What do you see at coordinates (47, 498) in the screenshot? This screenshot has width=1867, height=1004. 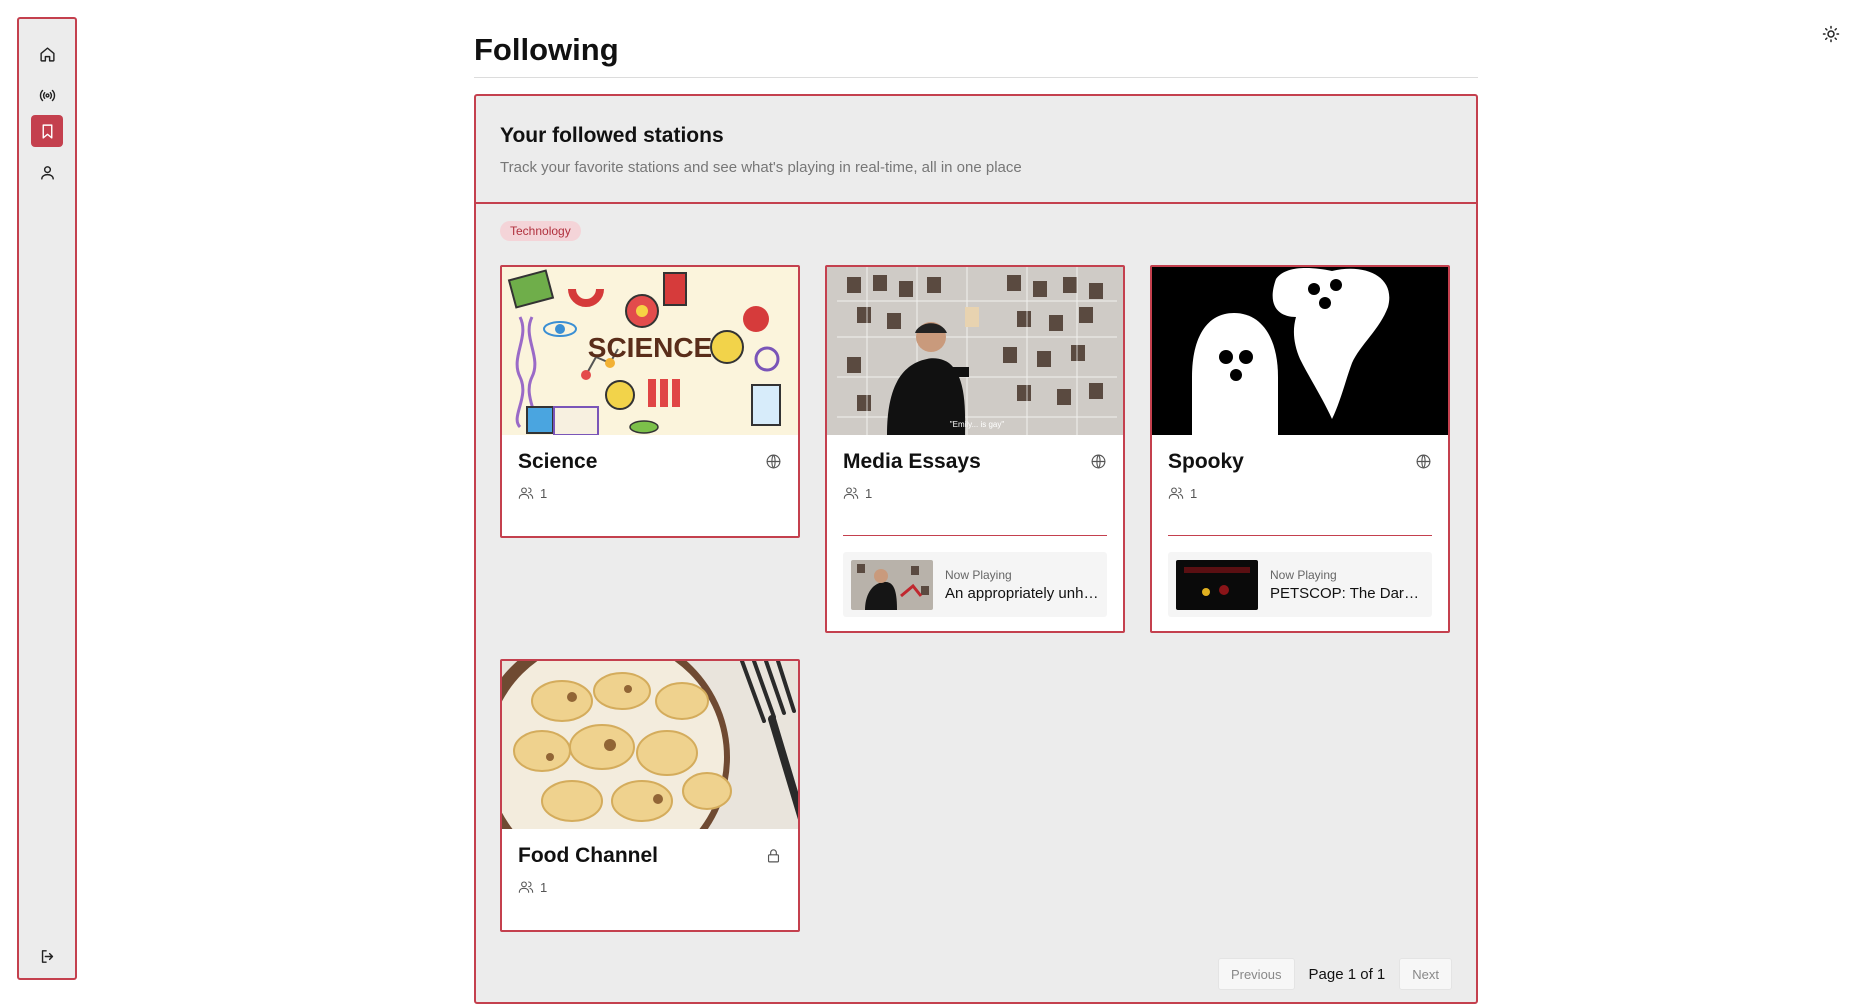 I see `sidebar` at bounding box center [47, 498].